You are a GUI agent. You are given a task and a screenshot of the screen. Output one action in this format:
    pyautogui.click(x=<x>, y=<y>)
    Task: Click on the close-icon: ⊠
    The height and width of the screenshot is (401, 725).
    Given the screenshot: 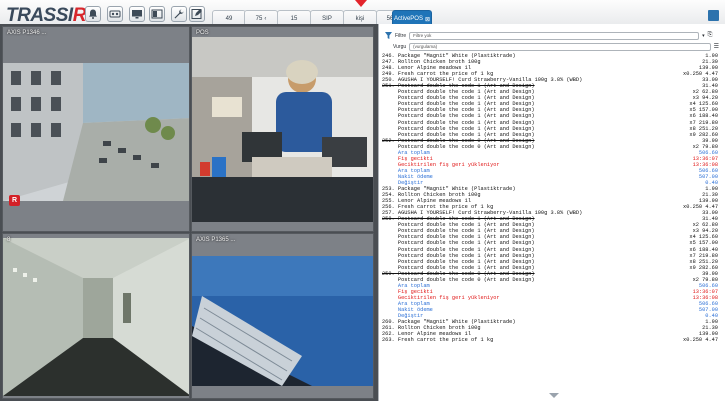 What is the action you would take?
    pyautogui.click(x=427, y=19)
    